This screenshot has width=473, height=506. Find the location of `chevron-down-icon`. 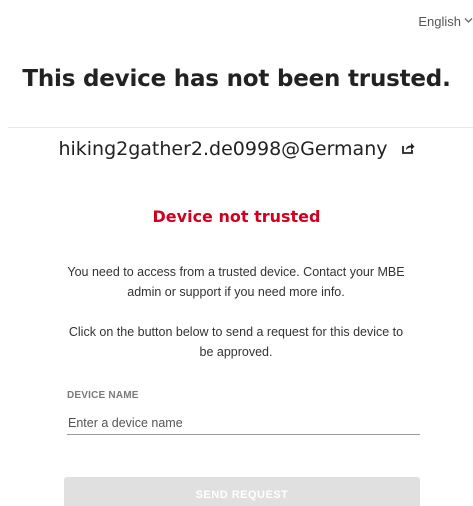

chevron-down-icon is located at coordinates (468, 22).